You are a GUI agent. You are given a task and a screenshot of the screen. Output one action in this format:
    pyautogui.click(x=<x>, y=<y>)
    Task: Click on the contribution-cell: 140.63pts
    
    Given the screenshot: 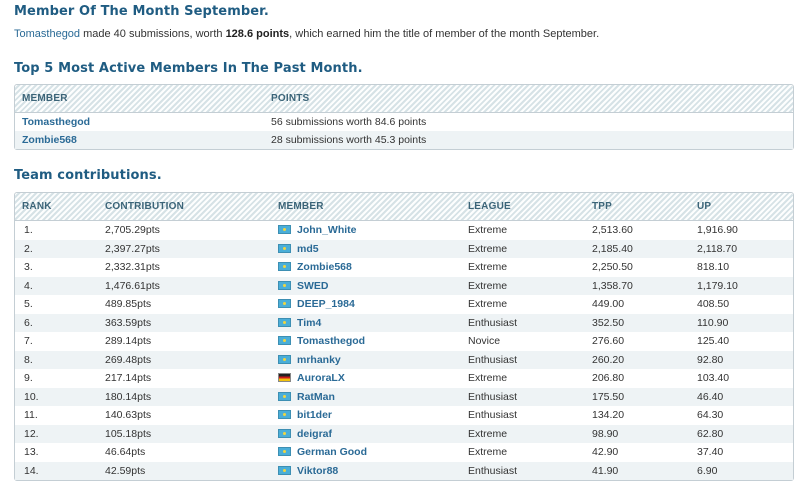 What is the action you would take?
    pyautogui.click(x=128, y=415)
    